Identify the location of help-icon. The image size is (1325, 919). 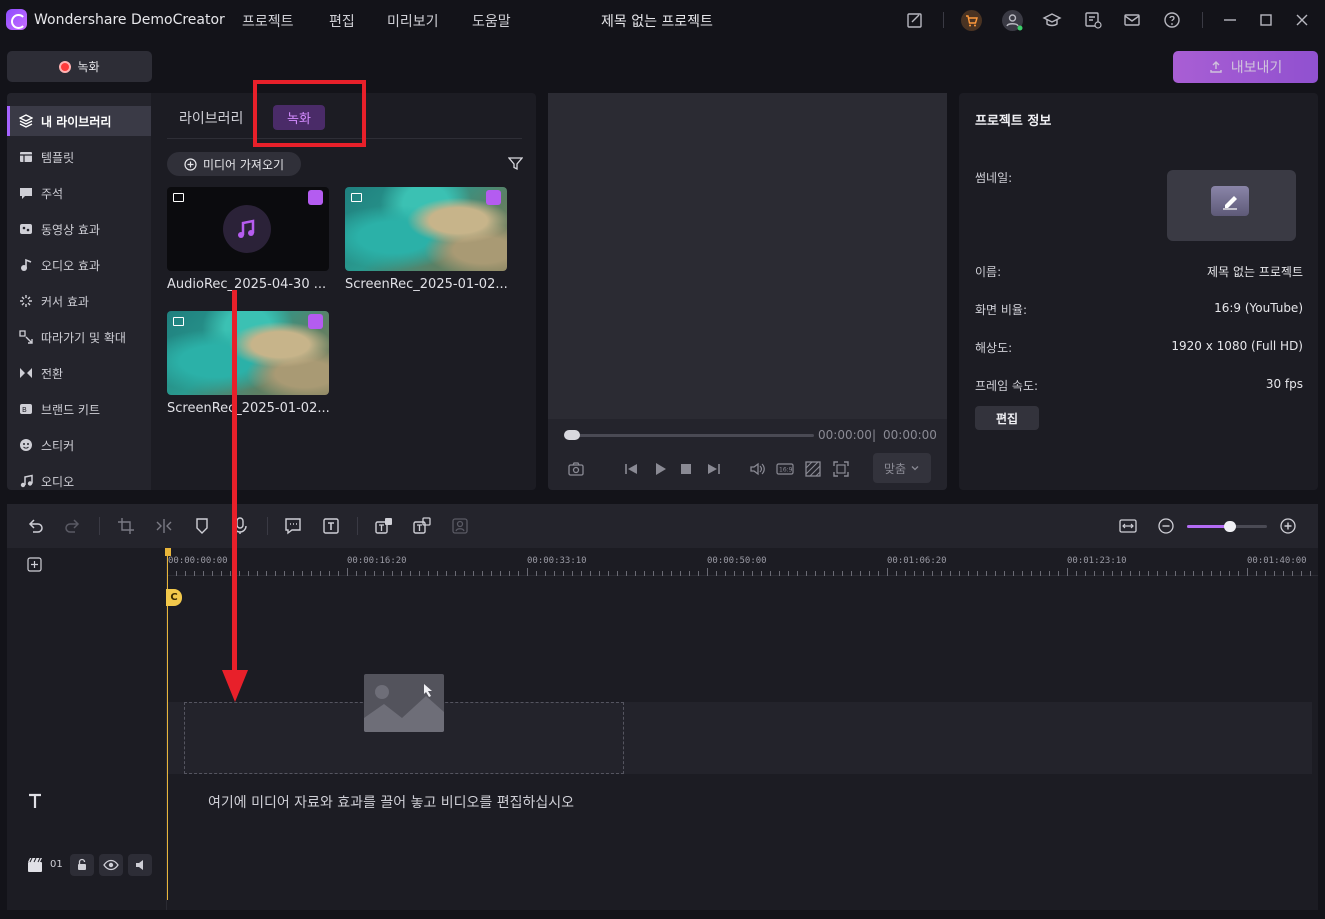
(1172, 20).